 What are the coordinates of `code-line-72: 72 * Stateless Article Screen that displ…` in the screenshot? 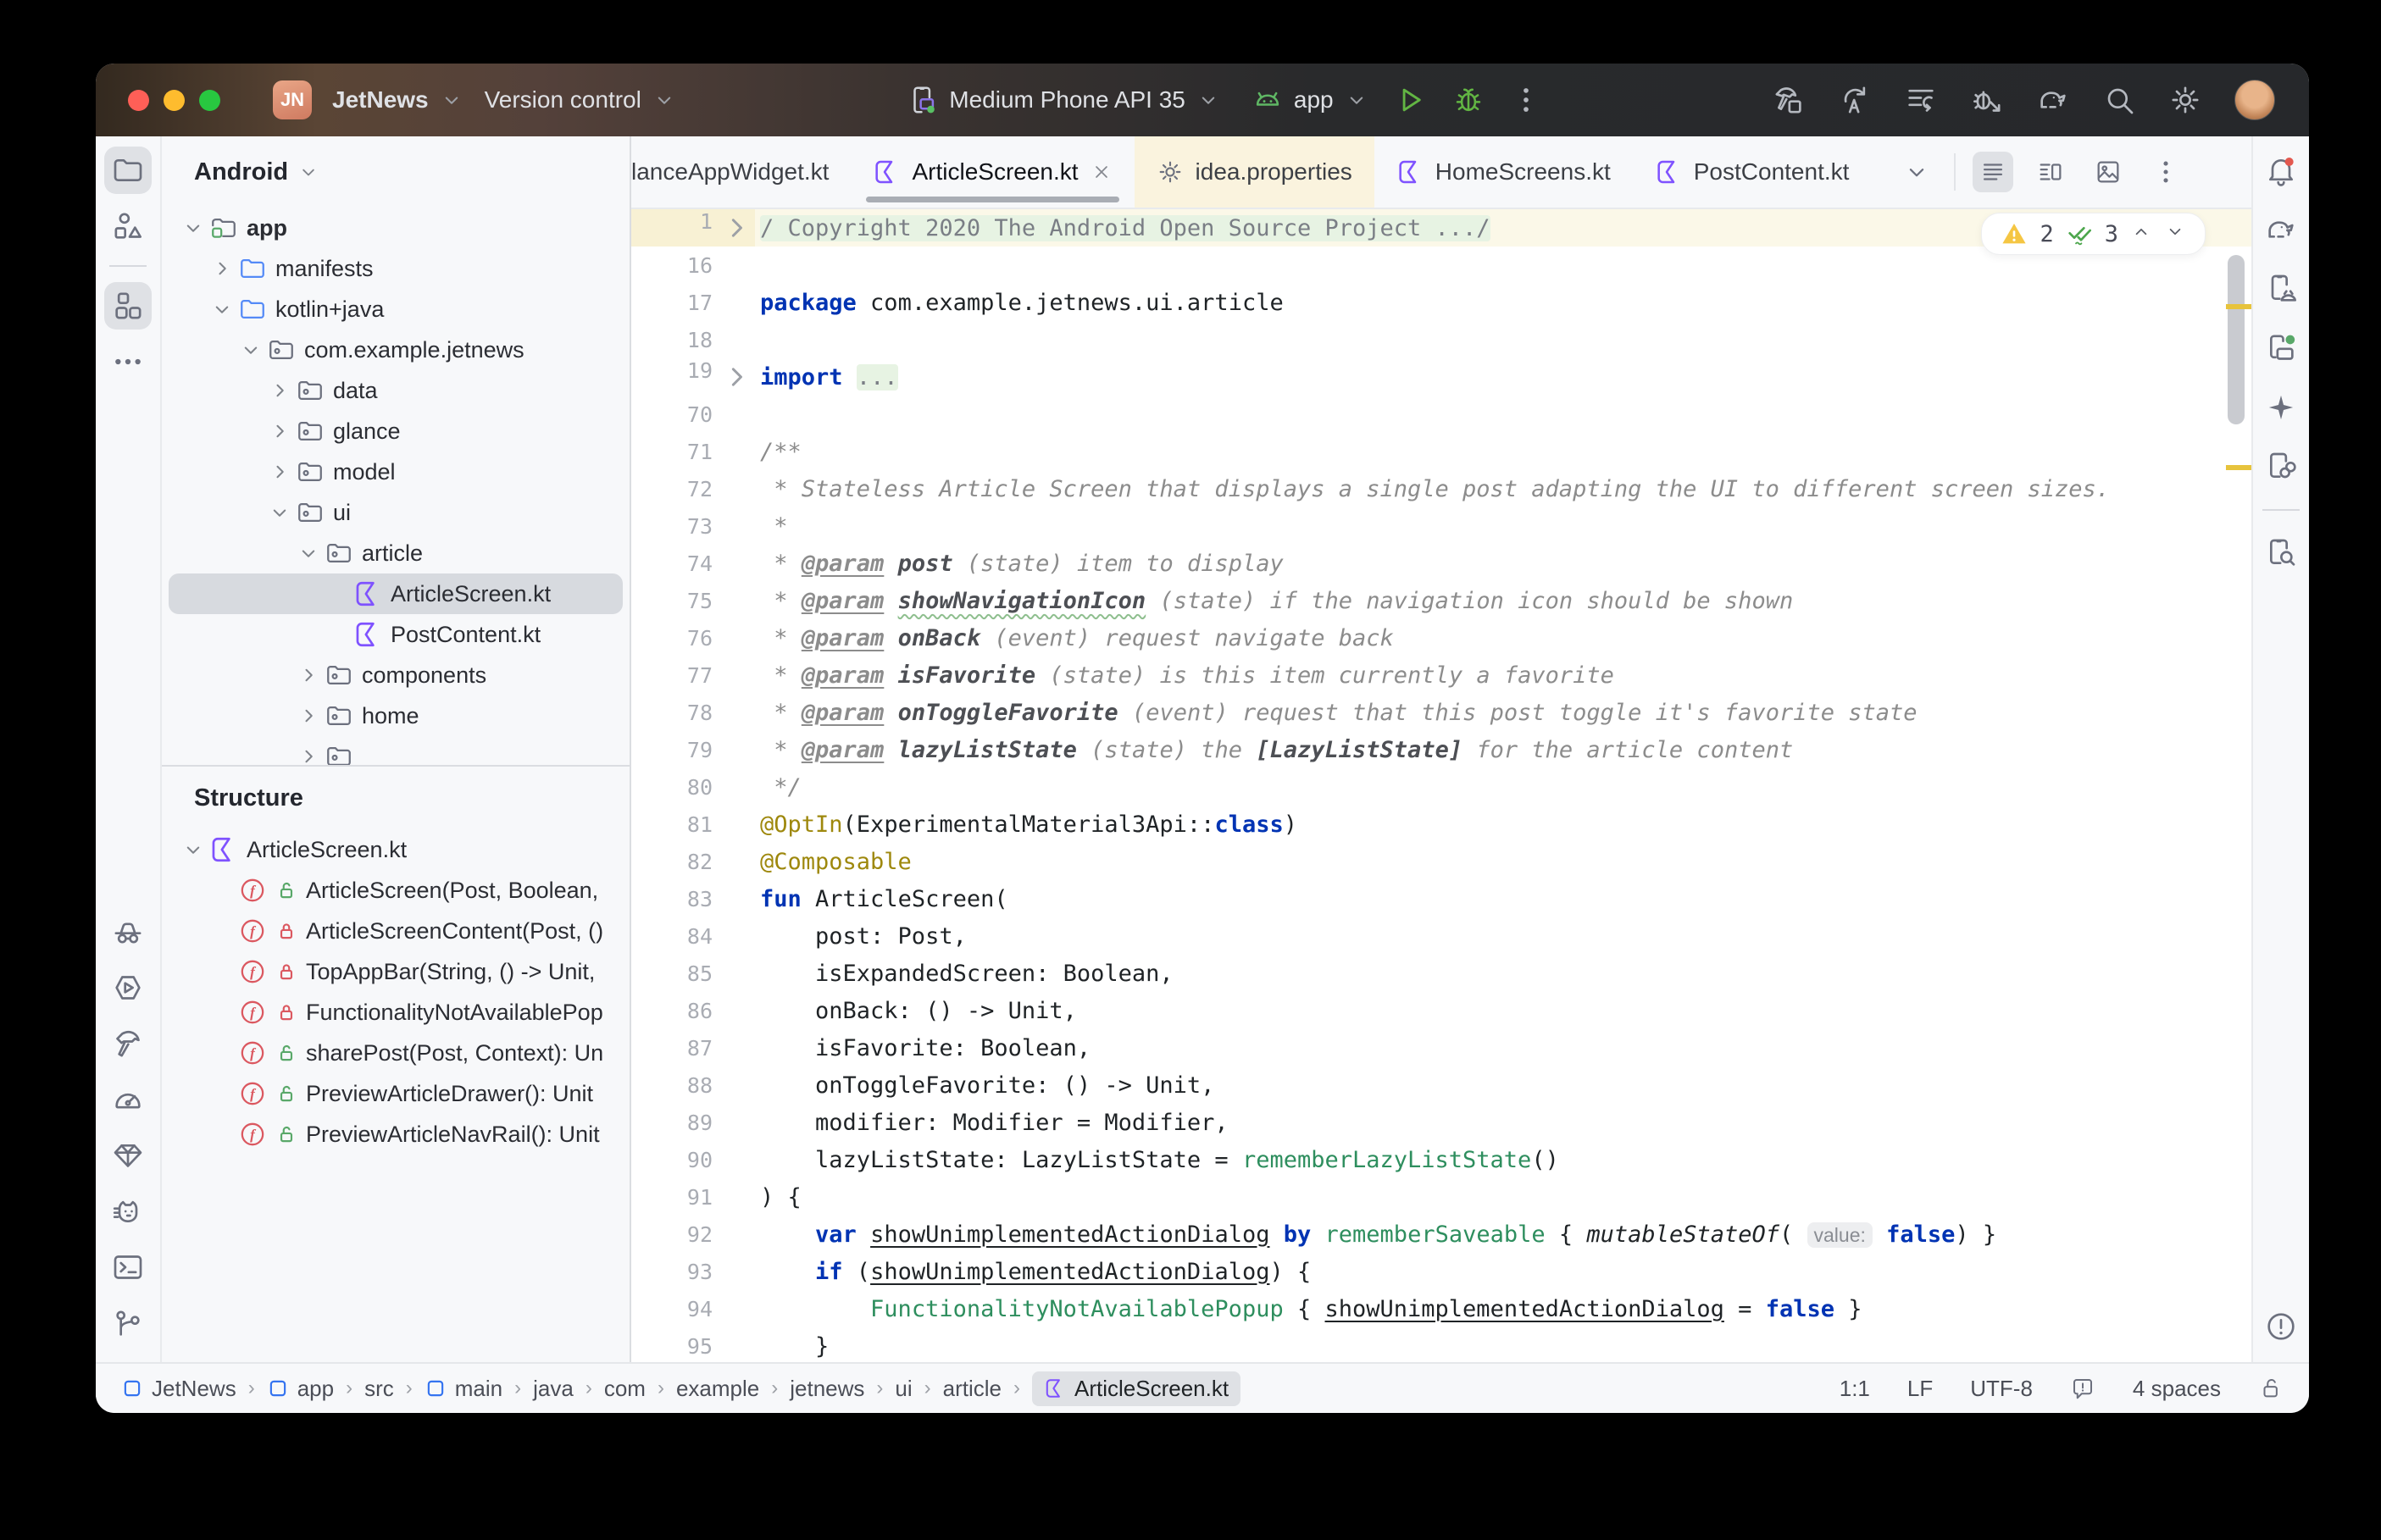 It's located at (1441, 488).